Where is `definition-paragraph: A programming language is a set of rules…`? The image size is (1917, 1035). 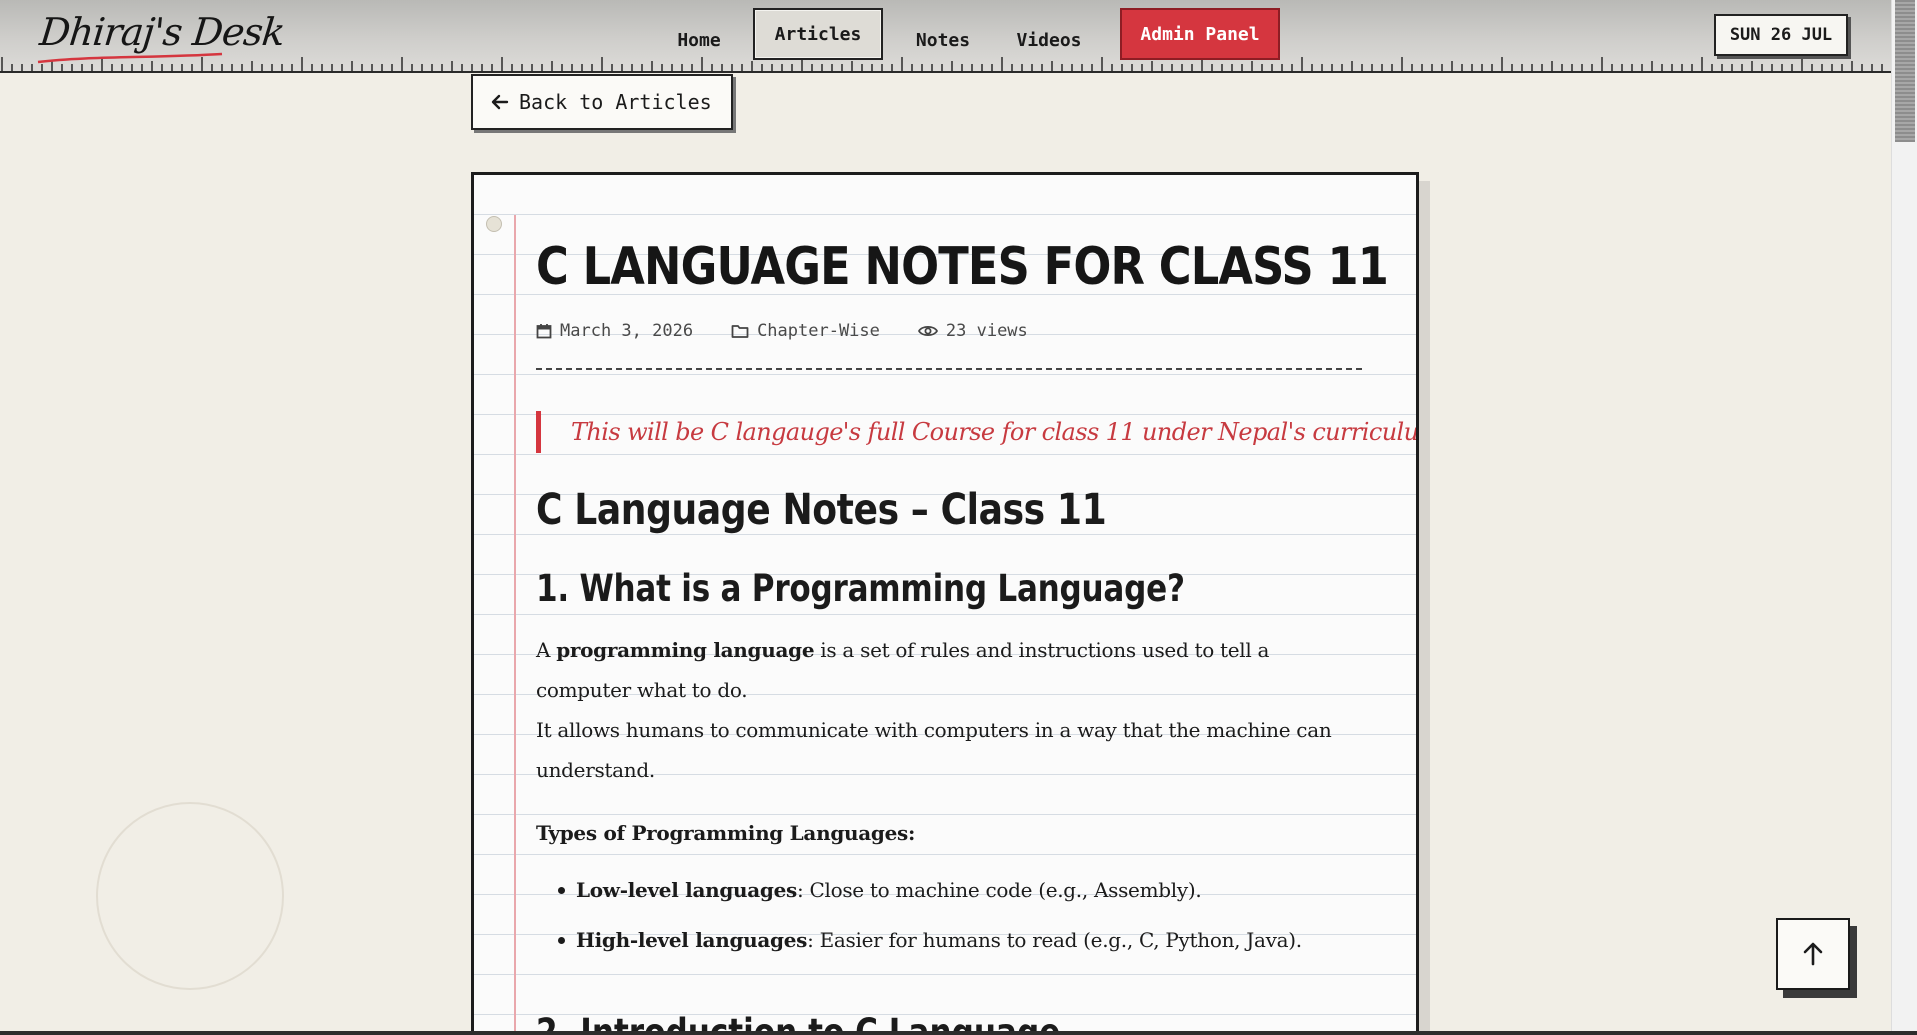
definition-paragraph: A programming language is a set of rules… is located at coordinates (951, 710).